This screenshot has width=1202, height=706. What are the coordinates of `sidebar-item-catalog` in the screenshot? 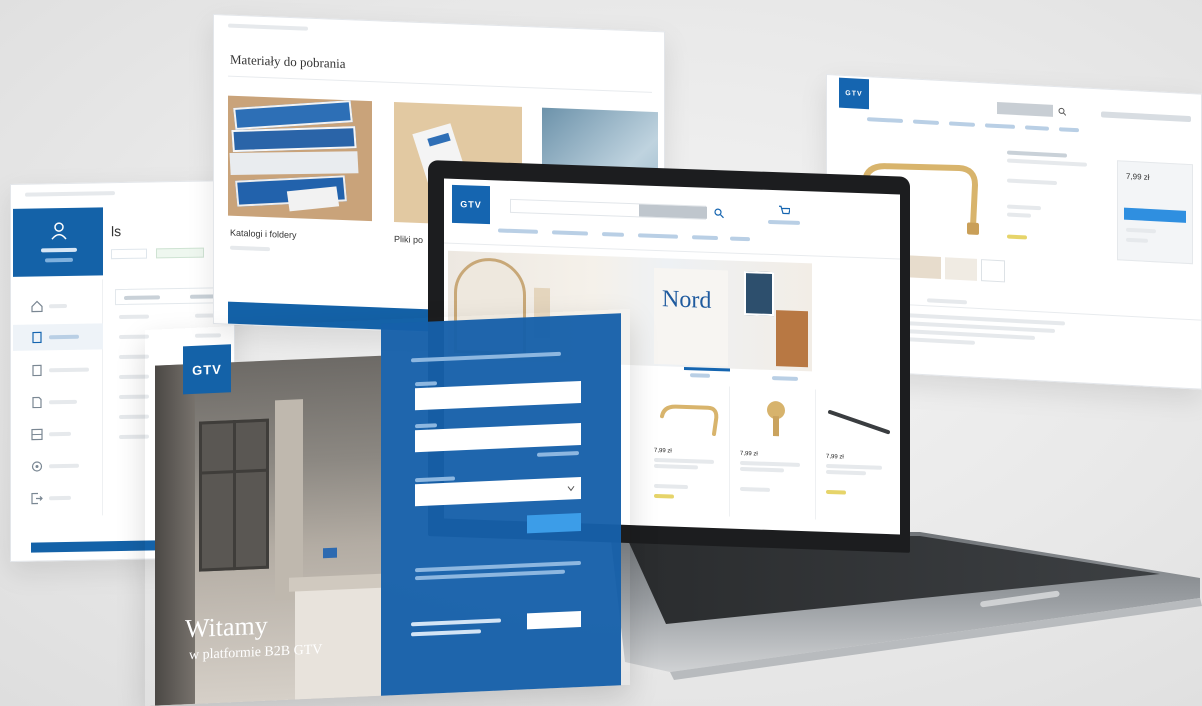 It's located at (58, 434).